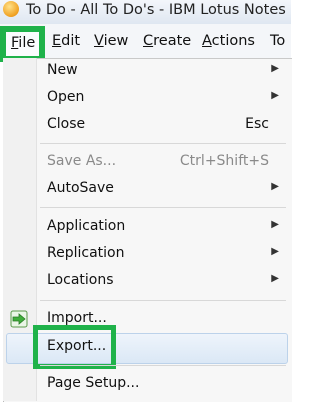  Describe the element at coordinates (147, 189) in the screenshot. I see `menu-item-autosave: AutoSave ▶` at that location.